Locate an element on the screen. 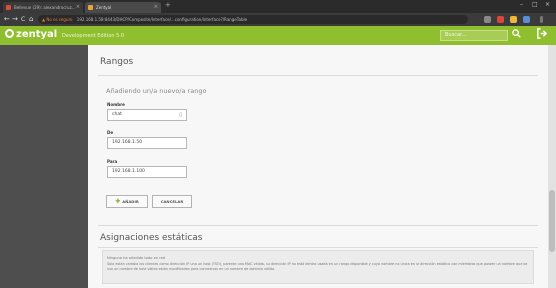 The width and height of the screenshot is (556, 288). reload-icon: C is located at coordinates (23, 19).